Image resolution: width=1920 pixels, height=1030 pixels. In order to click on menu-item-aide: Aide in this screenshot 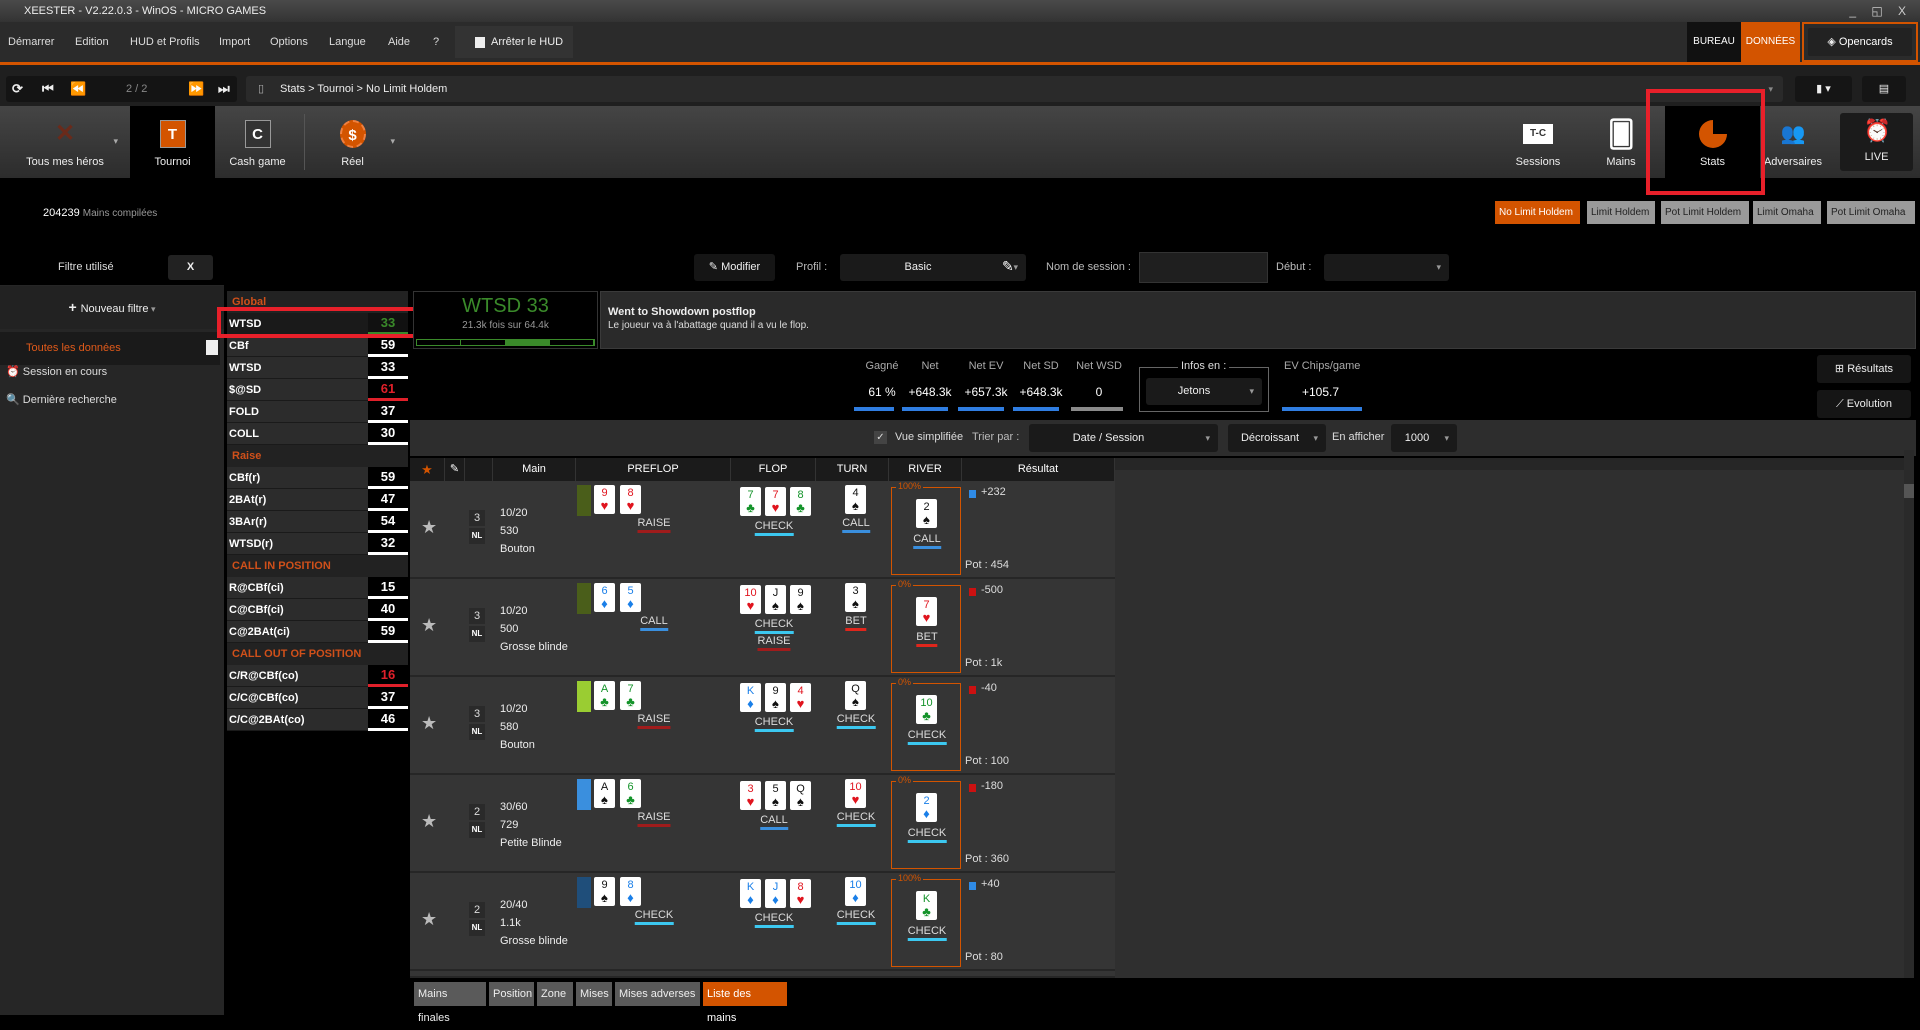, I will do `click(399, 42)`.